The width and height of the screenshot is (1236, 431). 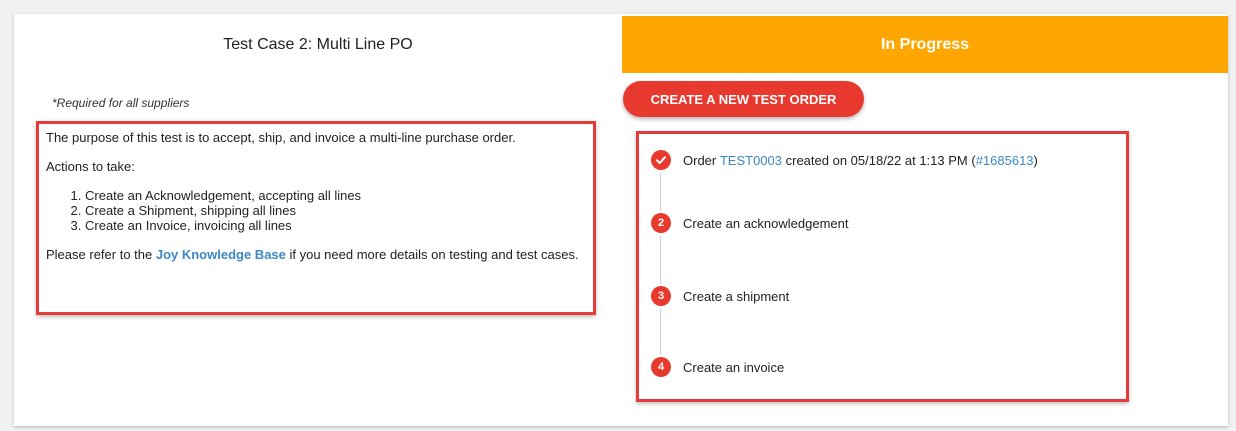 What do you see at coordinates (661, 223) in the screenshot?
I see `step-number-badge: 2` at bounding box center [661, 223].